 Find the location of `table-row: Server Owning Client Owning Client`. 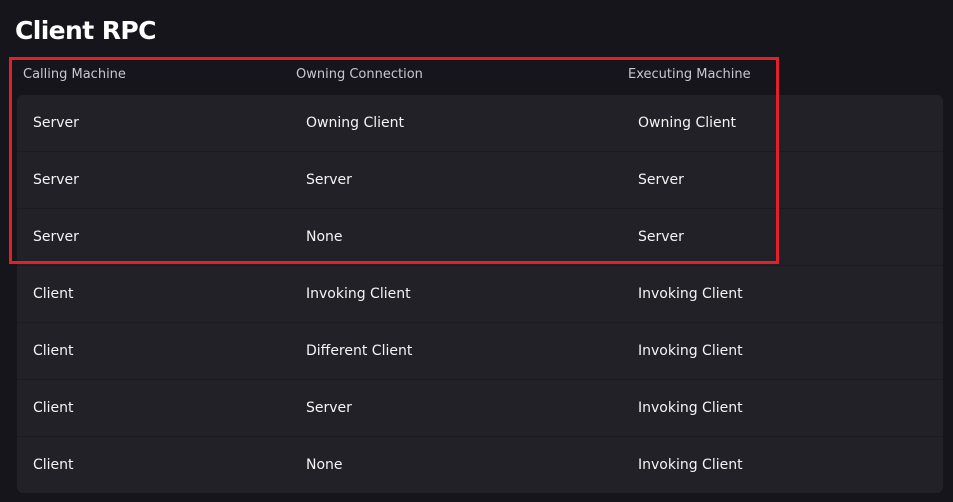

table-row: Server Owning Client Owning Client is located at coordinates (480, 123).